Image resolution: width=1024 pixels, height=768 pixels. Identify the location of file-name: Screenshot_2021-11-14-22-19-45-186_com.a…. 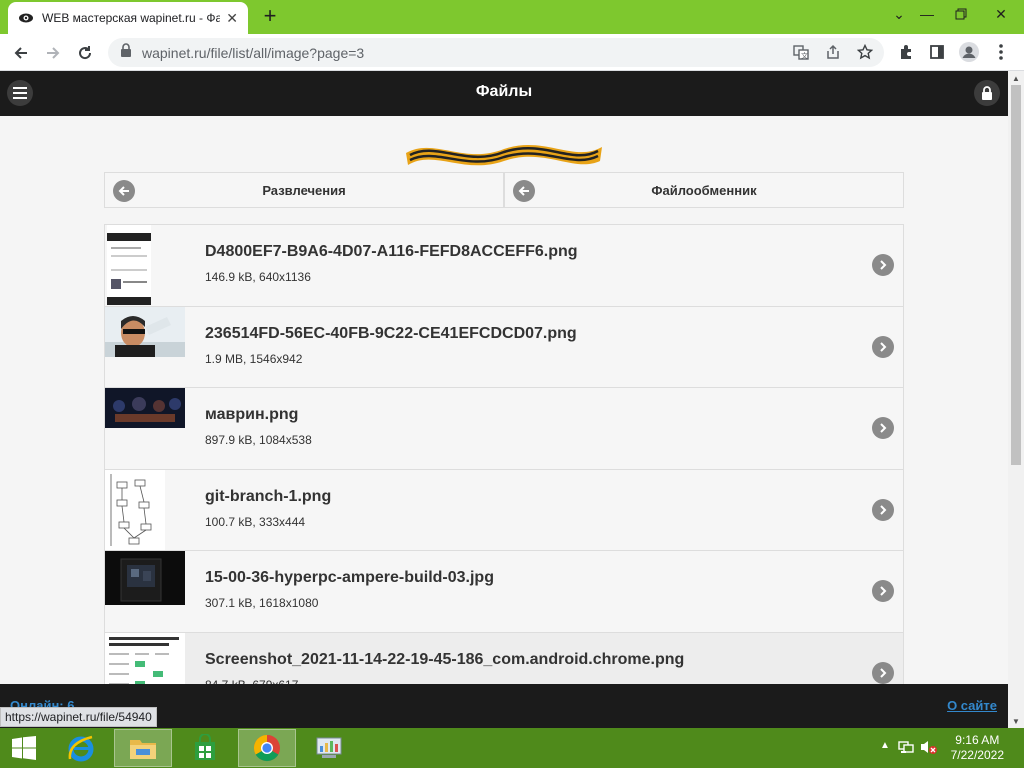
(445, 659).